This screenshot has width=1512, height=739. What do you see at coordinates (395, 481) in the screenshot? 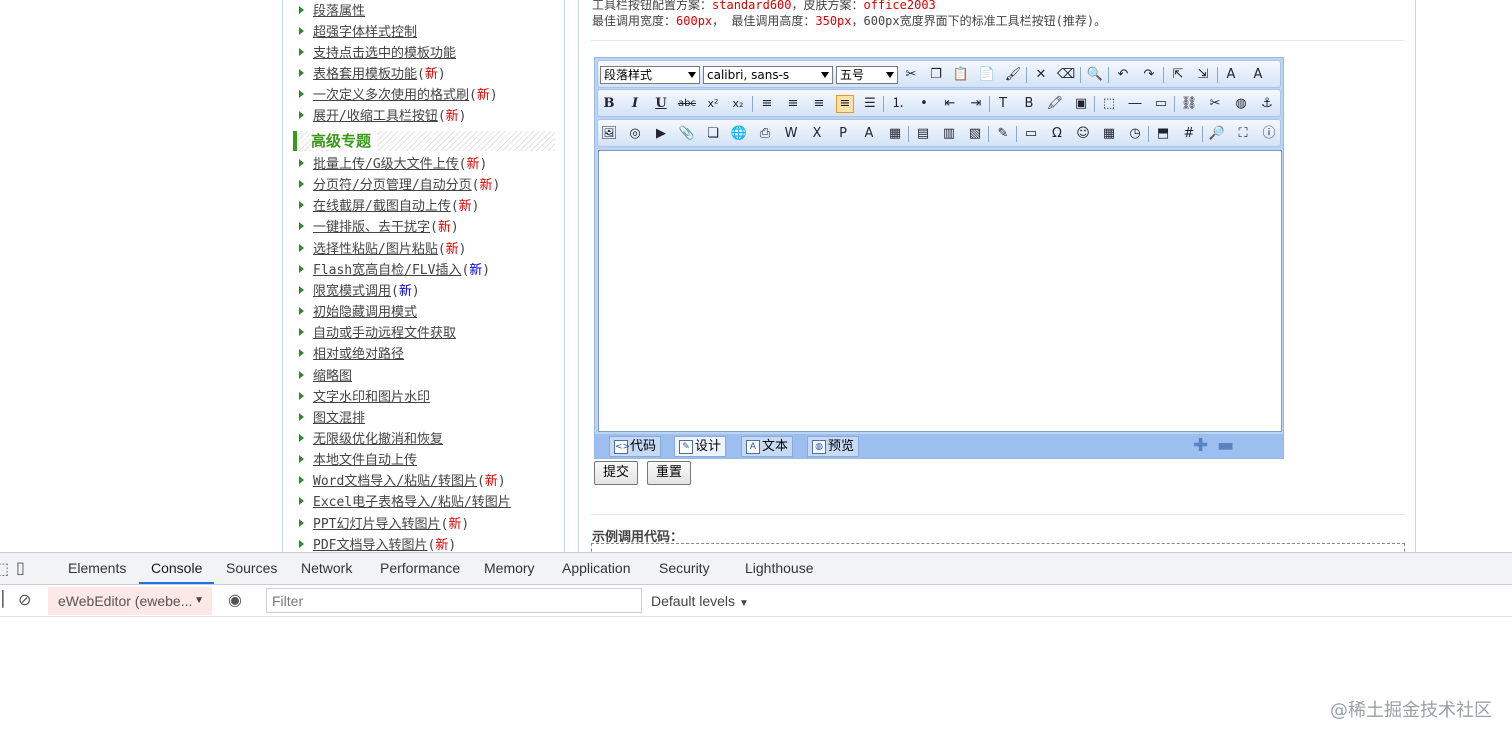
I see `sidebar-link: Word文档导入/粘贴/转图片` at bounding box center [395, 481].